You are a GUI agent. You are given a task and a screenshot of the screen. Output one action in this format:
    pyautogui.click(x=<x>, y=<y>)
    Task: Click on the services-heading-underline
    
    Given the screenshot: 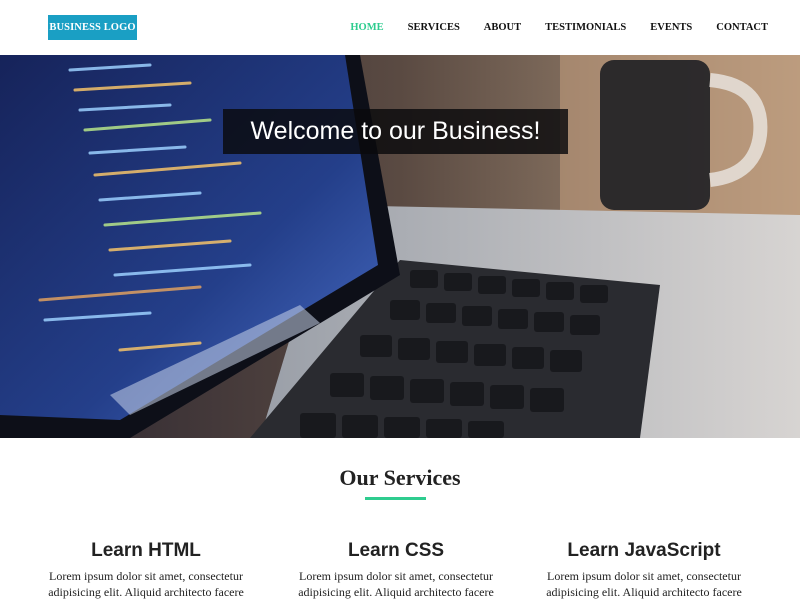 What is the action you would take?
    pyautogui.click(x=395, y=498)
    